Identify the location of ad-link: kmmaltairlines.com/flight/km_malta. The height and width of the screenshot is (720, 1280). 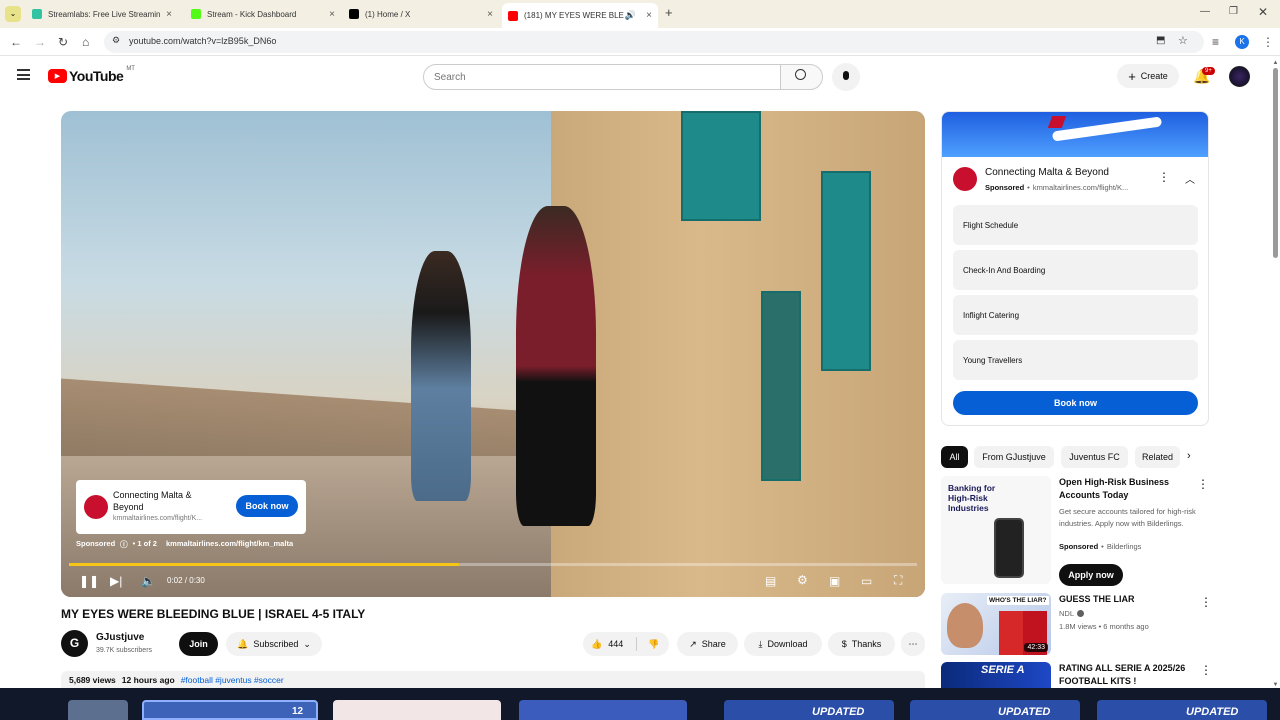
(229, 544).